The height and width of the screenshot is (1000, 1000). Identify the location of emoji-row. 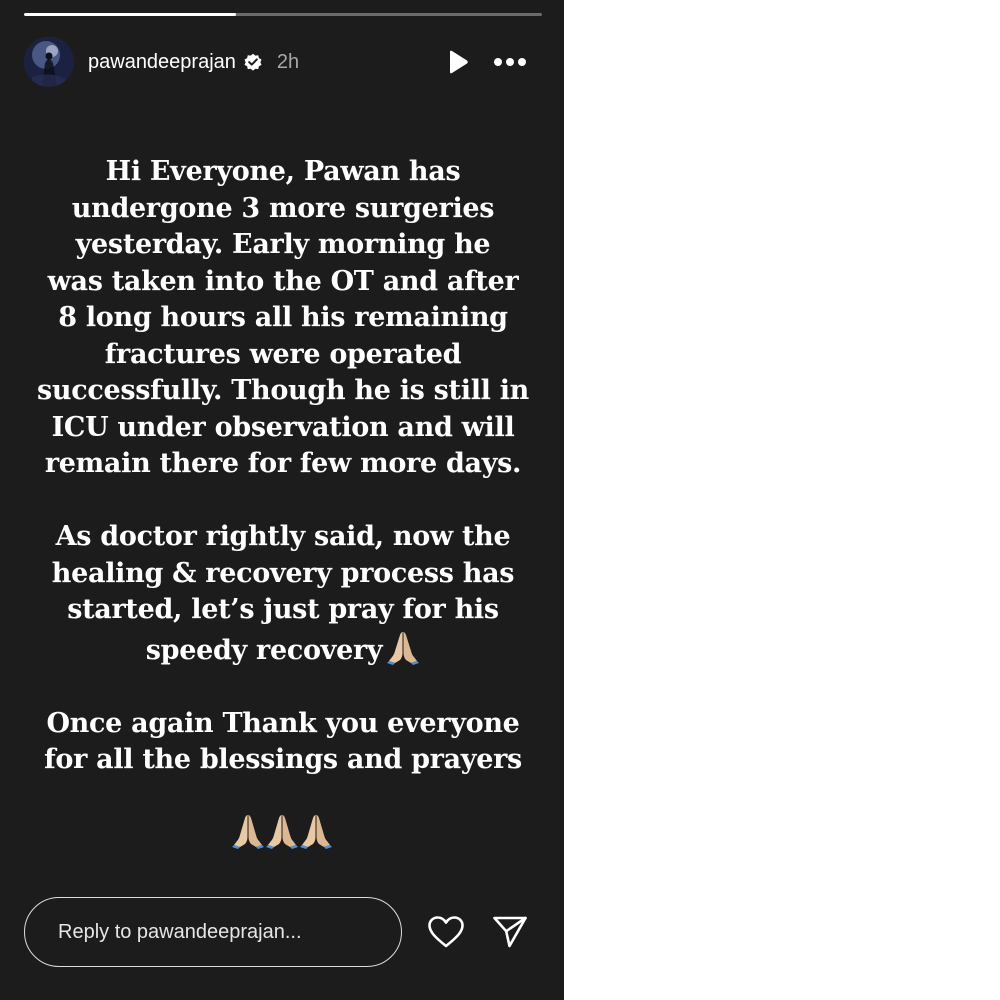
(282, 831).